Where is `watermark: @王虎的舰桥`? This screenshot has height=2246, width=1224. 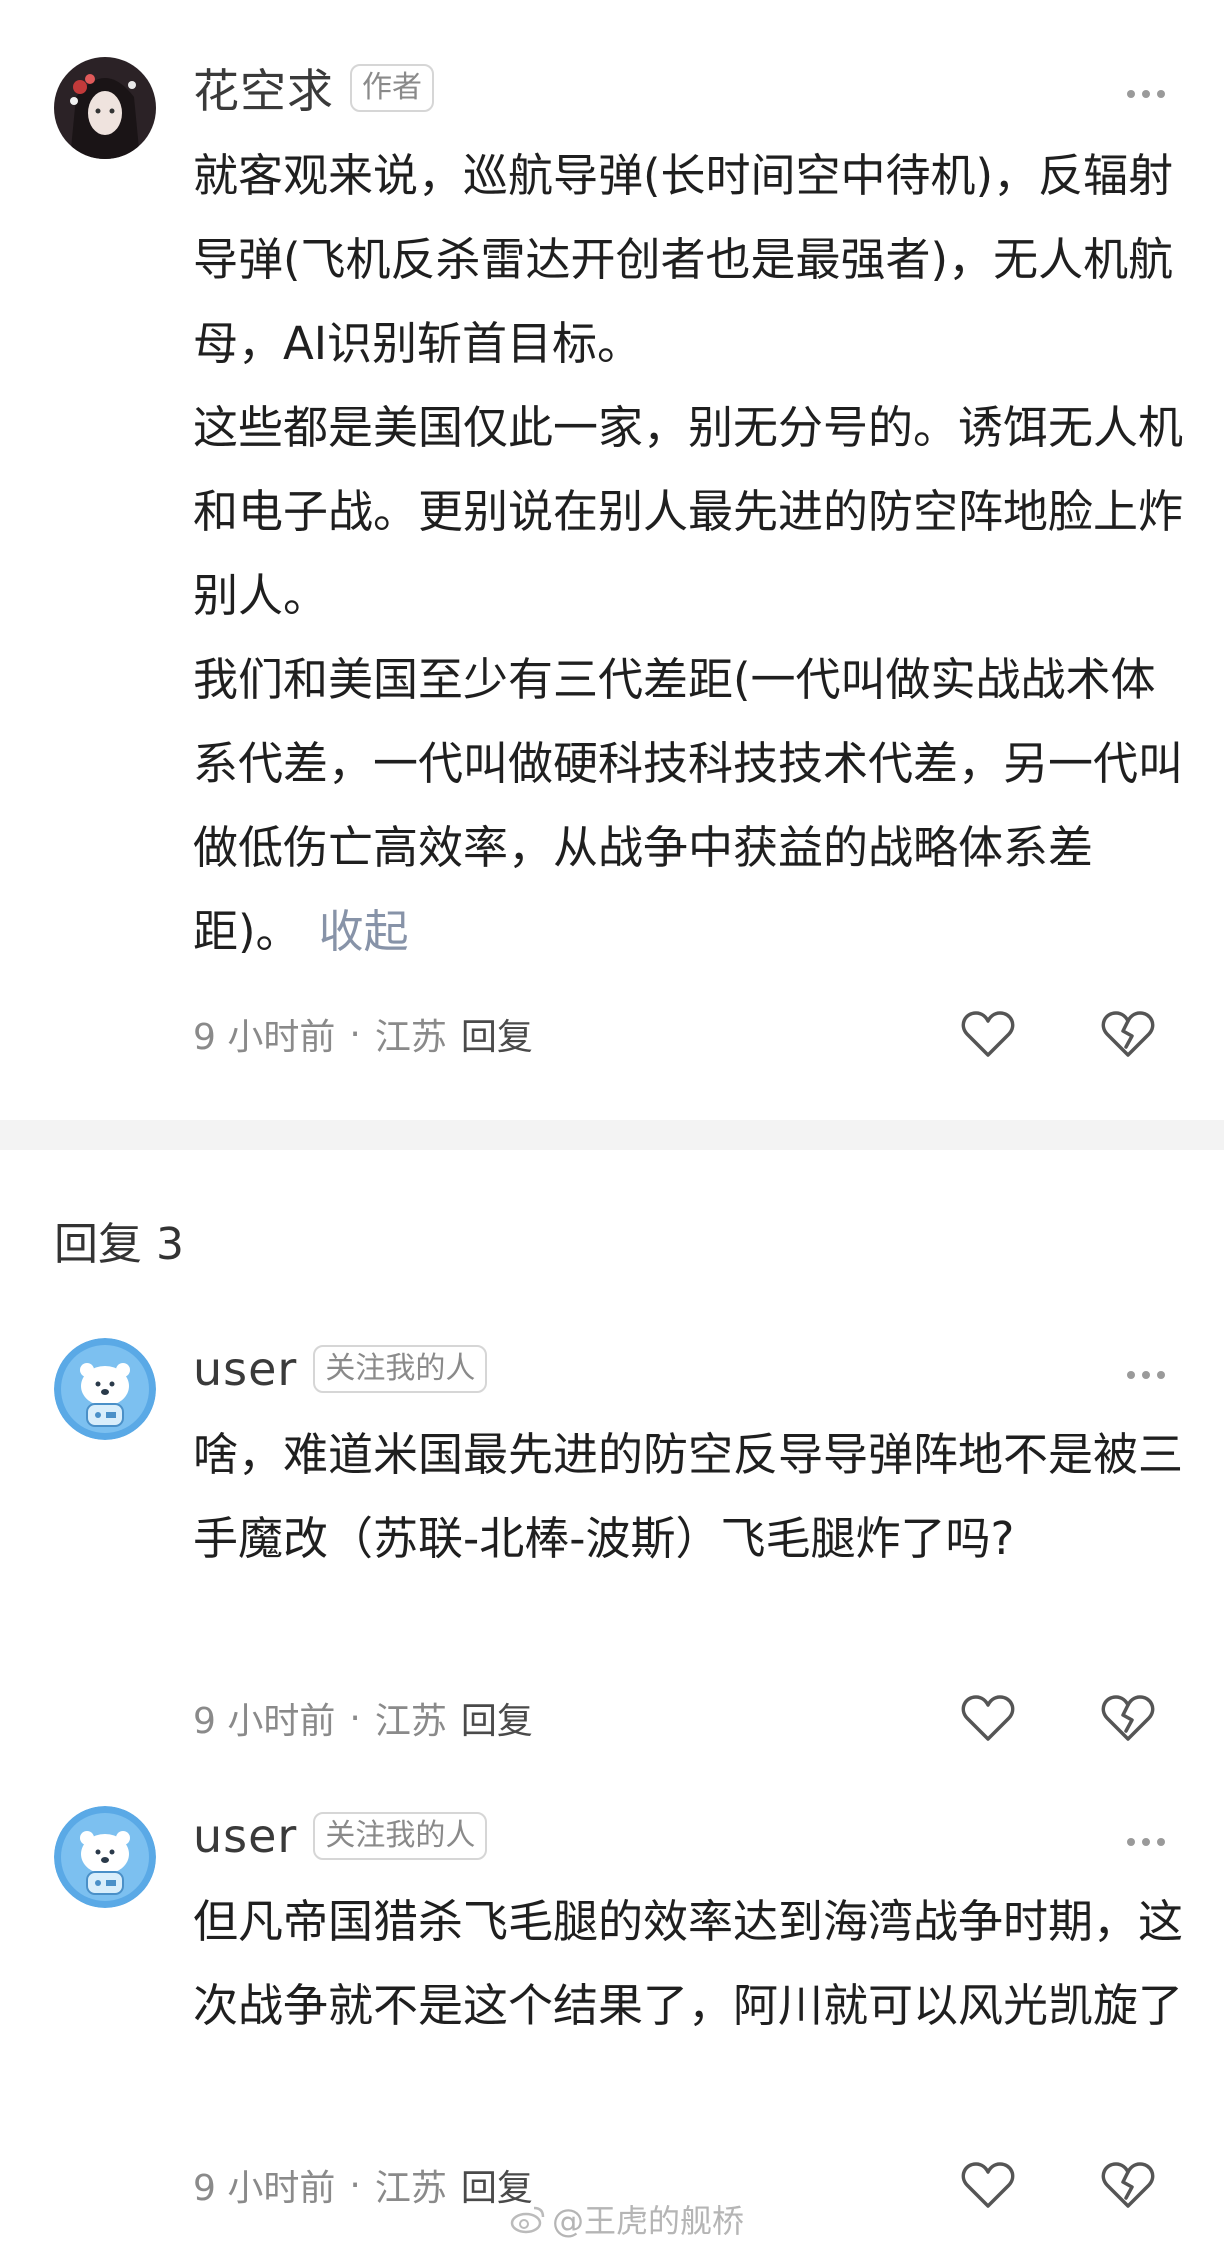 watermark: @王虎的舰桥 is located at coordinates (627, 2219).